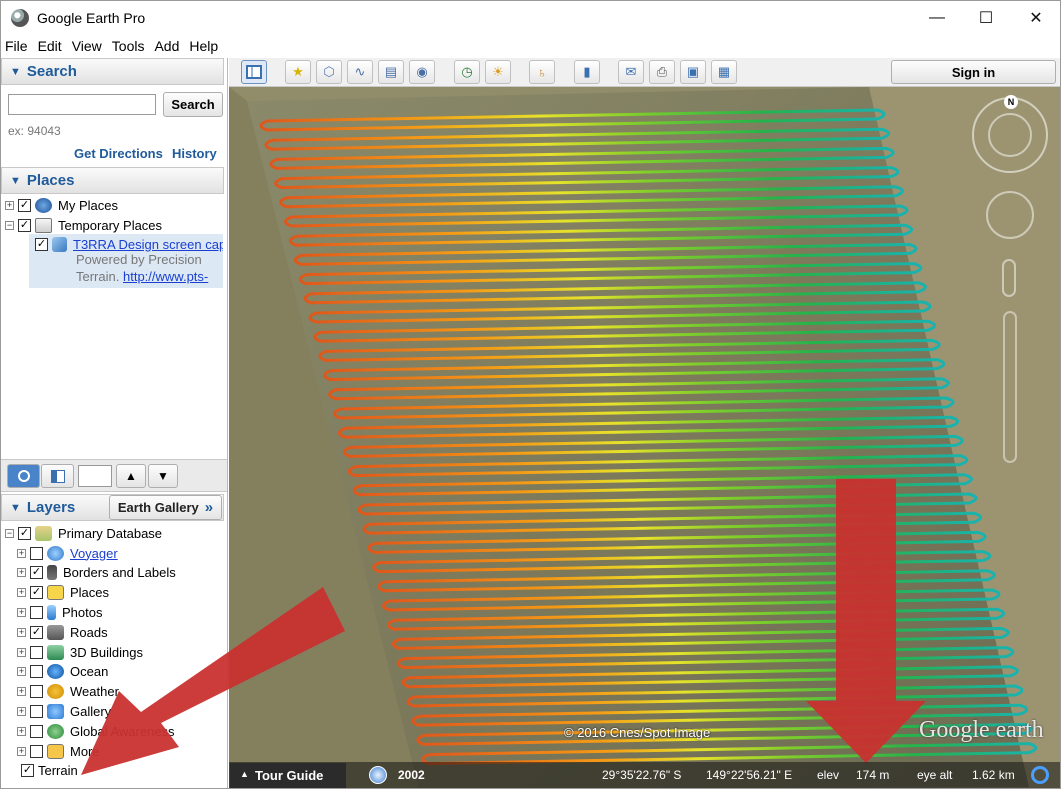 This screenshot has height=789, width=1061. What do you see at coordinates (642, 775) in the screenshot?
I see `latitude-readout: 29°35'22.76" S` at bounding box center [642, 775].